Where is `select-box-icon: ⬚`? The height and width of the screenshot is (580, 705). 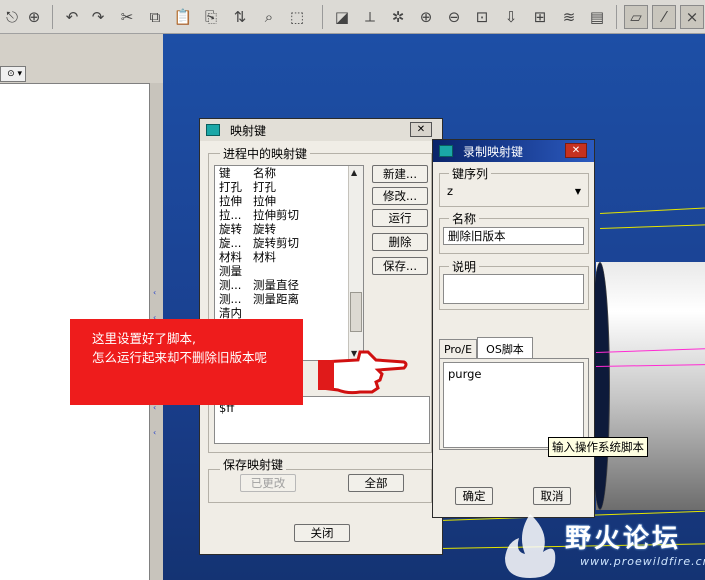 select-box-icon: ⬚ is located at coordinates (297, 17).